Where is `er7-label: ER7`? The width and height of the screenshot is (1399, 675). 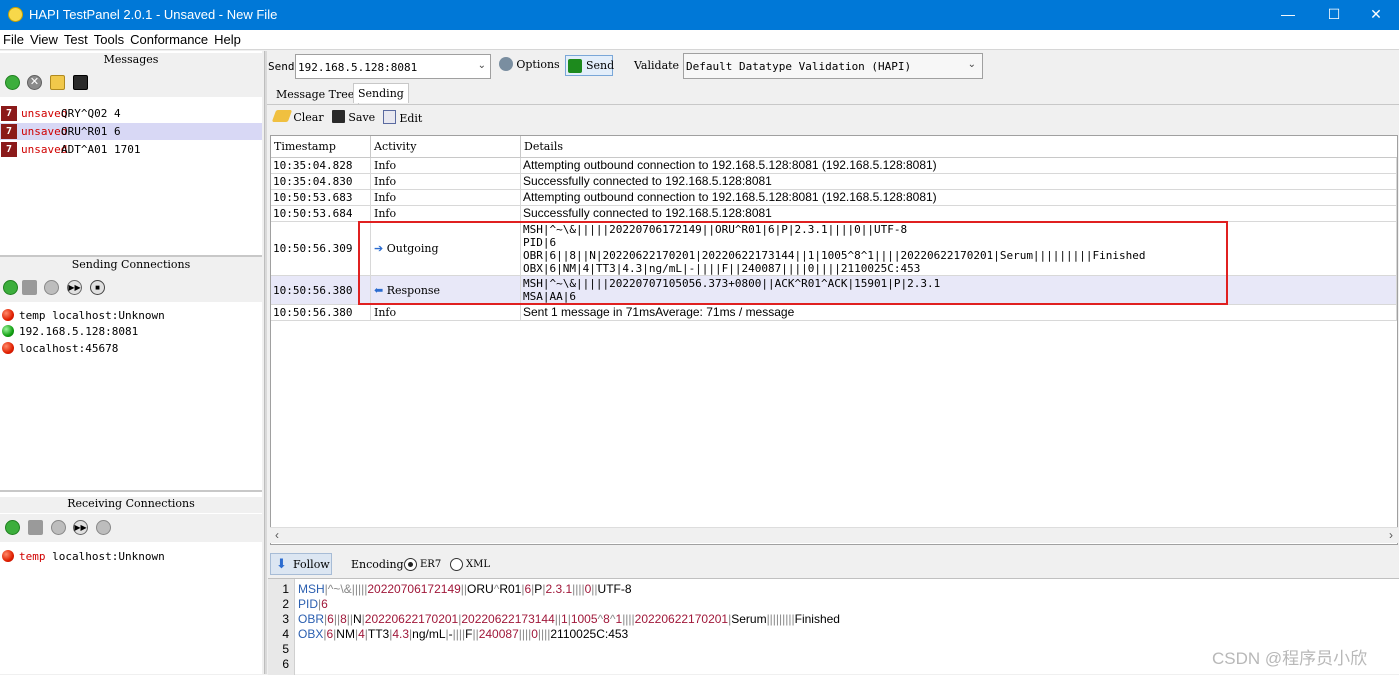
er7-label: ER7 is located at coordinates (431, 564).